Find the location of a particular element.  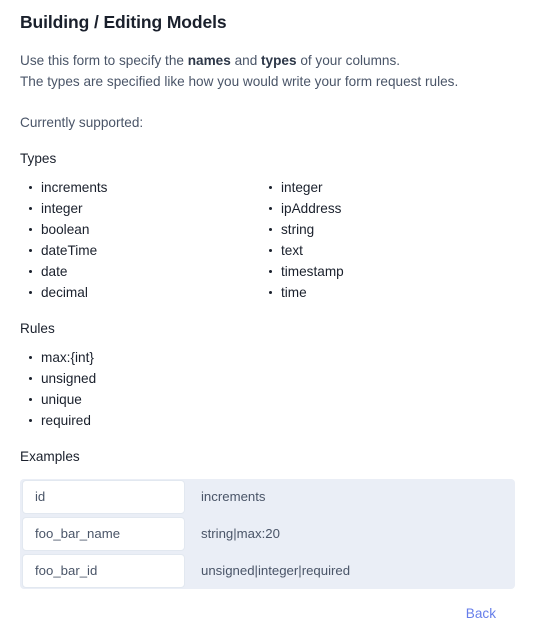

list-item: text is located at coordinates (380, 250).